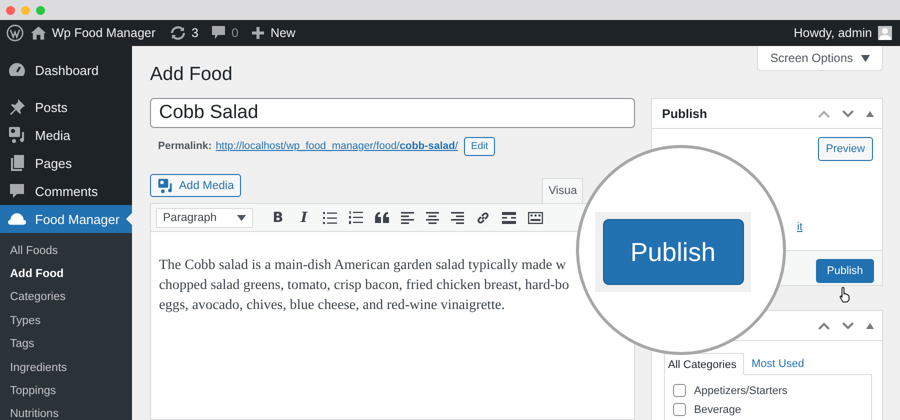  Describe the element at coordinates (185, 146) in the screenshot. I see `permalink-label: Permalink:` at that location.